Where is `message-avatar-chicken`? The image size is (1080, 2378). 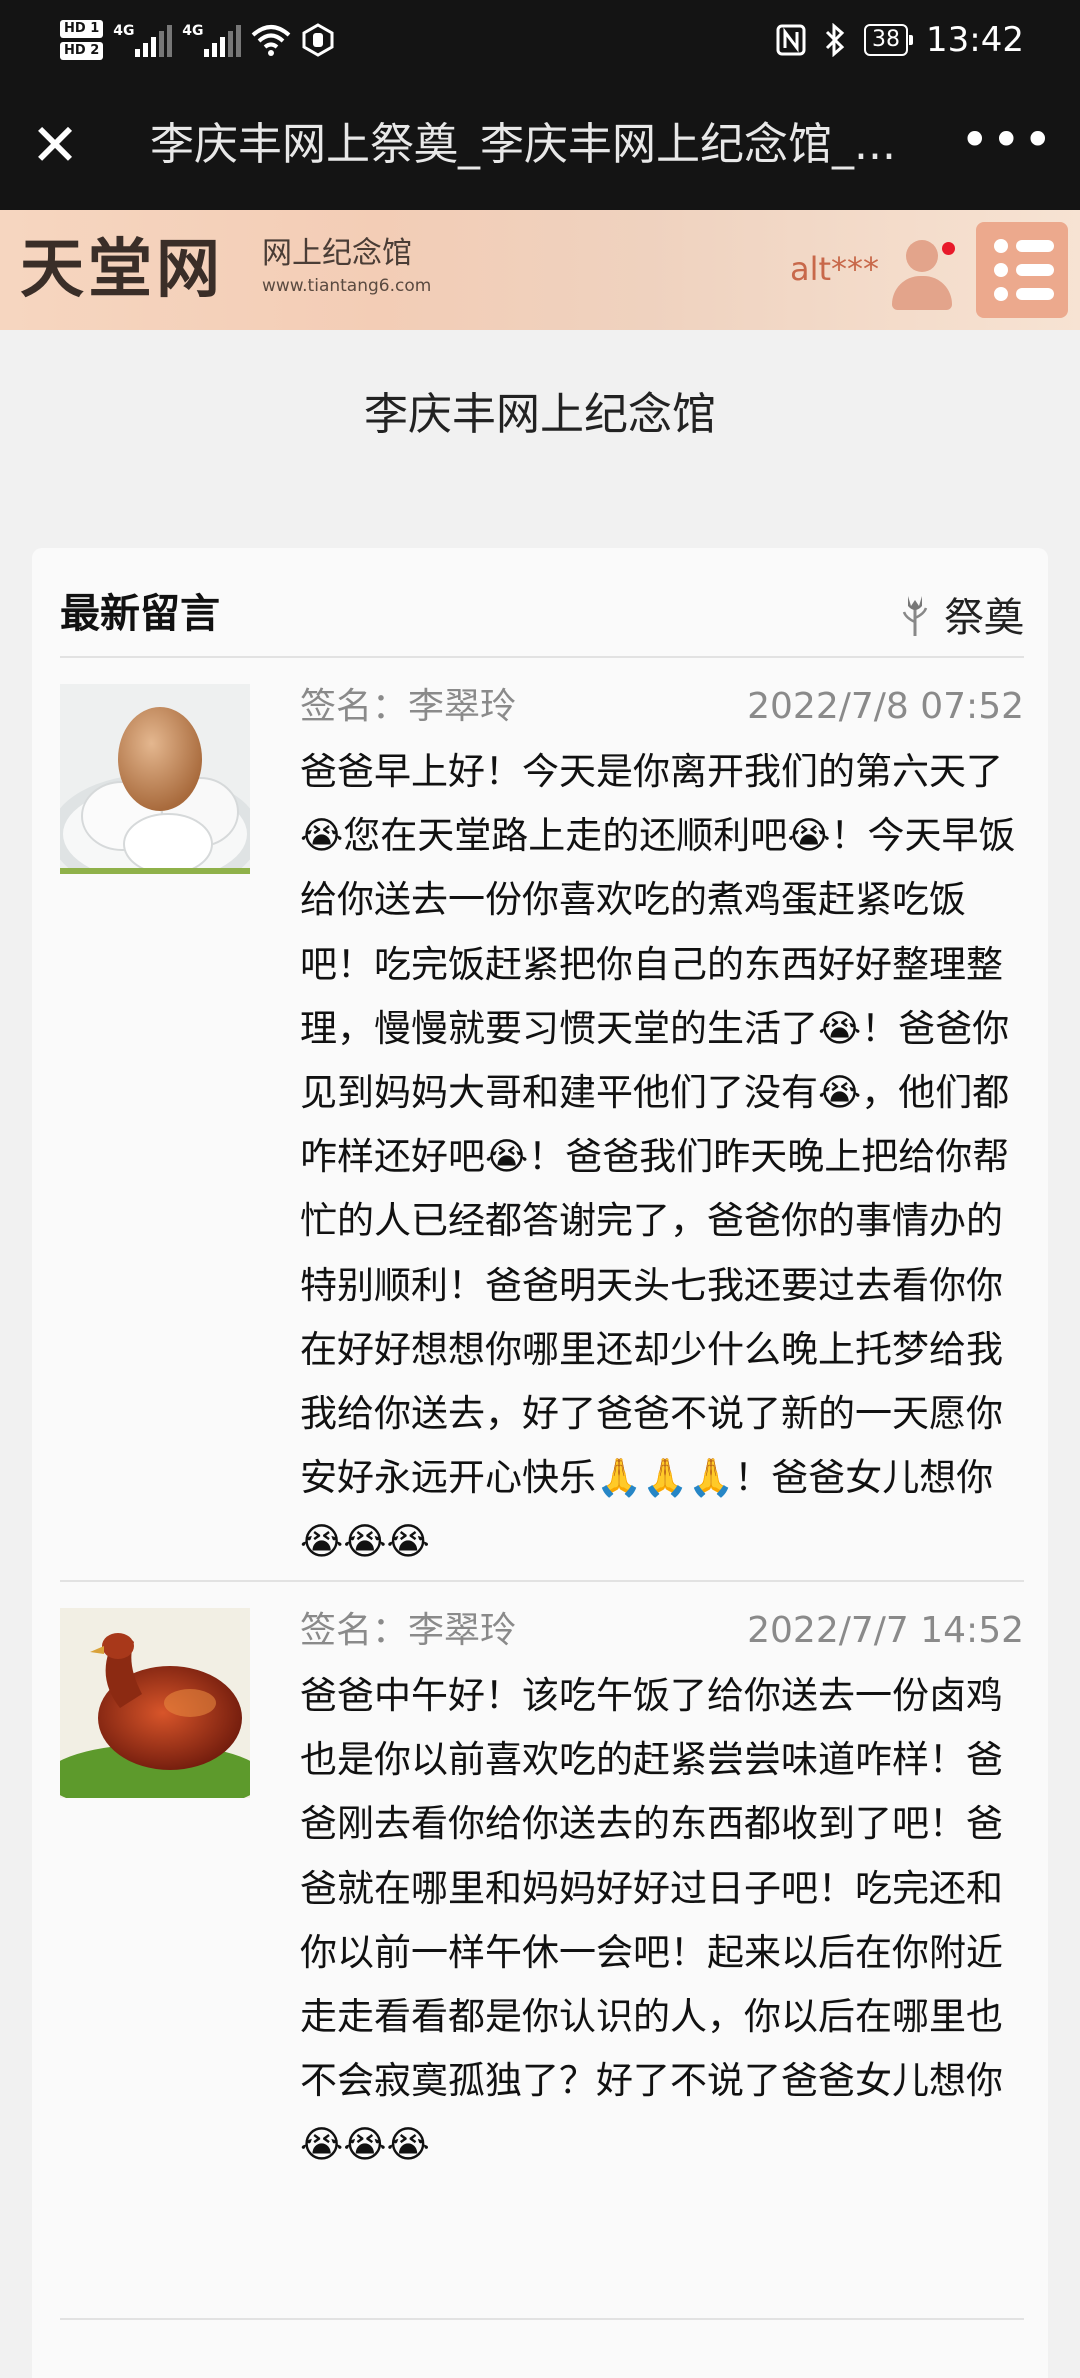
message-avatar-chicken is located at coordinates (155, 1703).